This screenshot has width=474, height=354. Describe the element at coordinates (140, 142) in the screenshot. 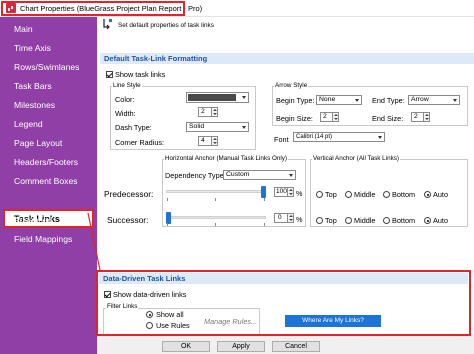

I see `corner-radius-label: Corner Radius:` at that location.